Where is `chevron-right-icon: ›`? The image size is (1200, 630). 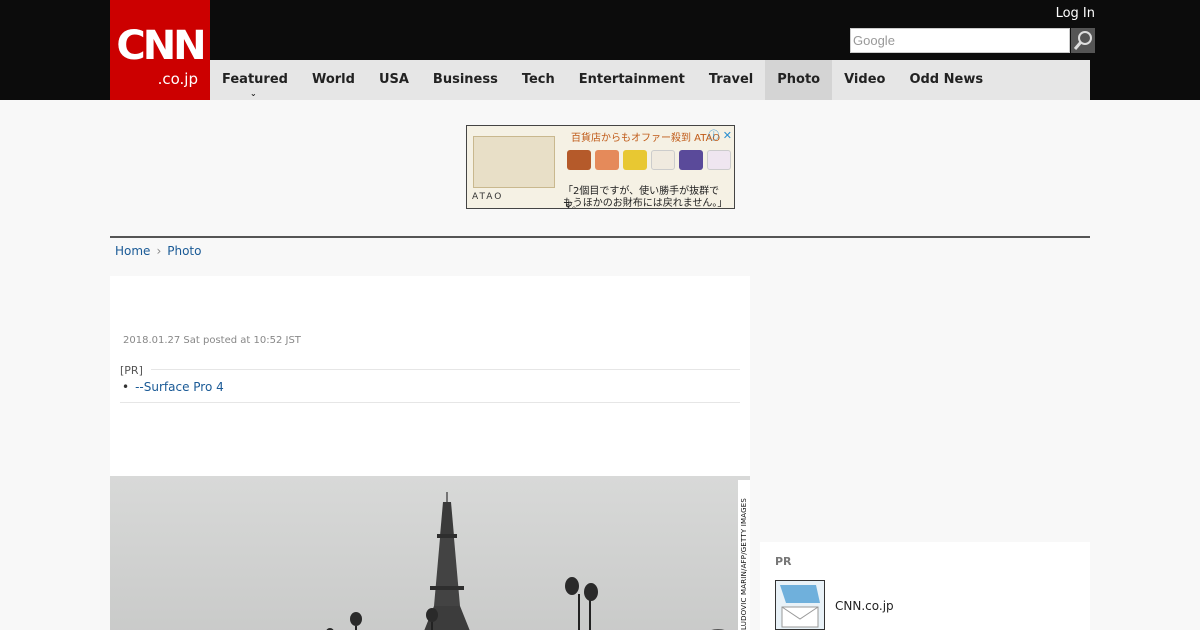 chevron-right-icon: › is located at coordinates (159, 251).